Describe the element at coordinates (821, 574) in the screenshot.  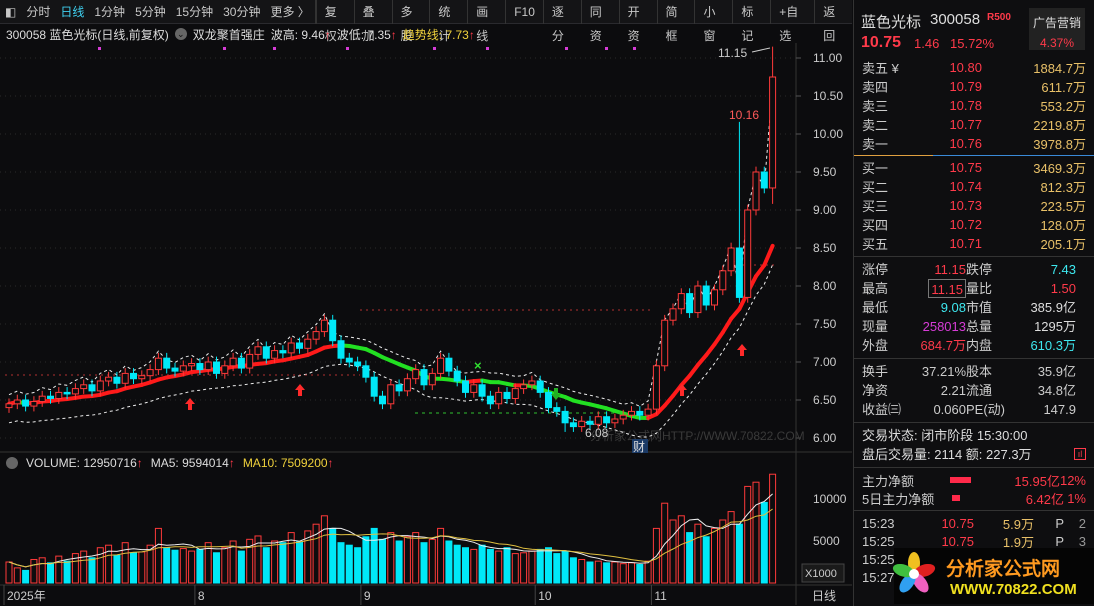
I see `volume-unit: X1000` at that location.